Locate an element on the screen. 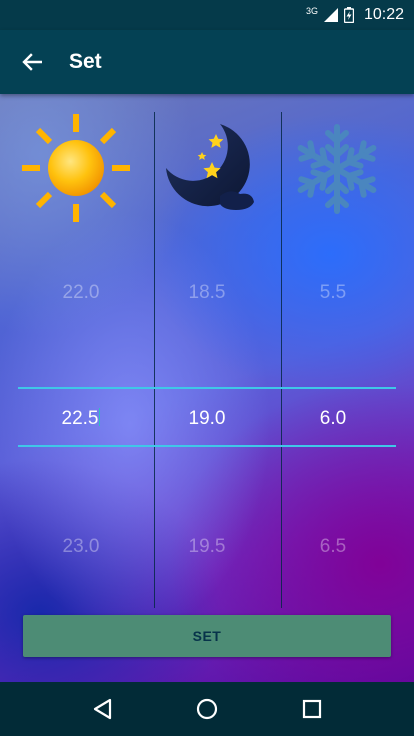 Image resolution: width=414 pixels, height=736 pixels. clock: 10:22 is located at coordinates (383, 14).